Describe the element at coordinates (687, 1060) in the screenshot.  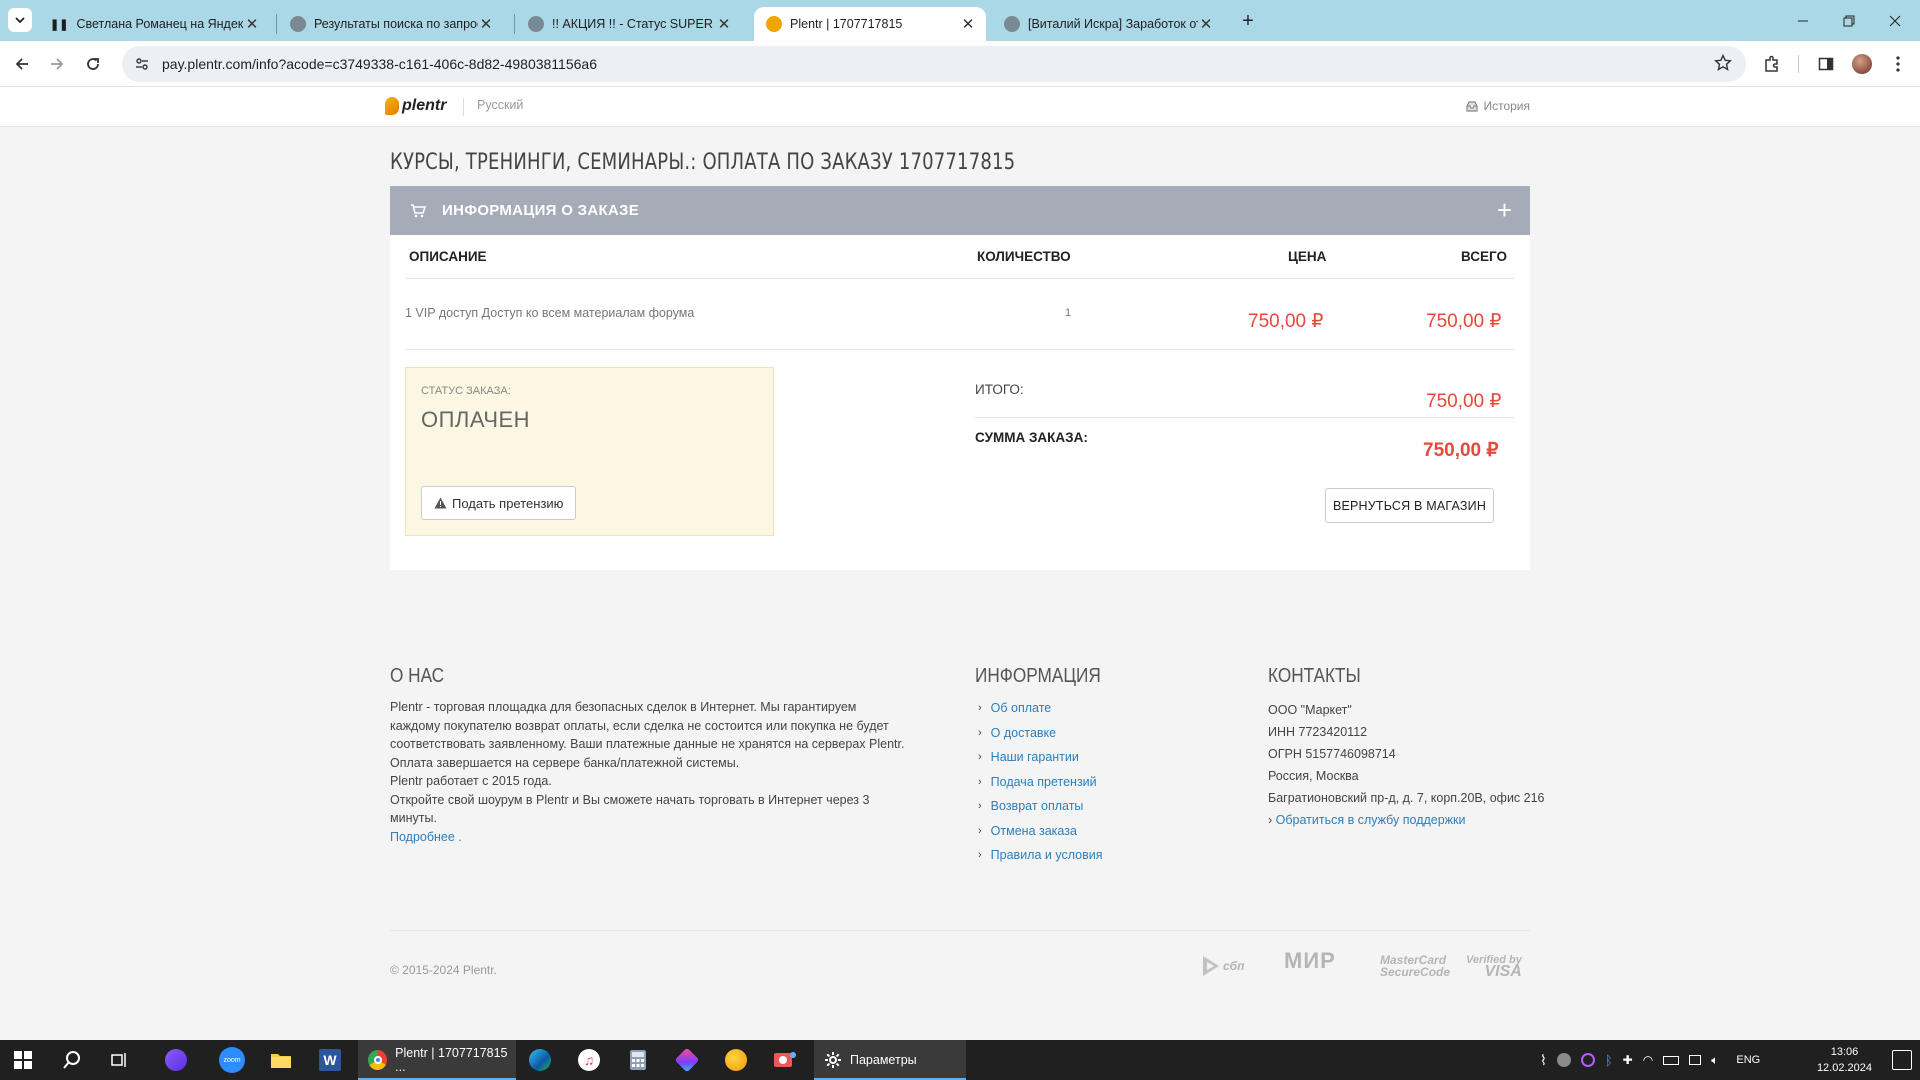
I see `taskbar-app-paint3d` at that location.